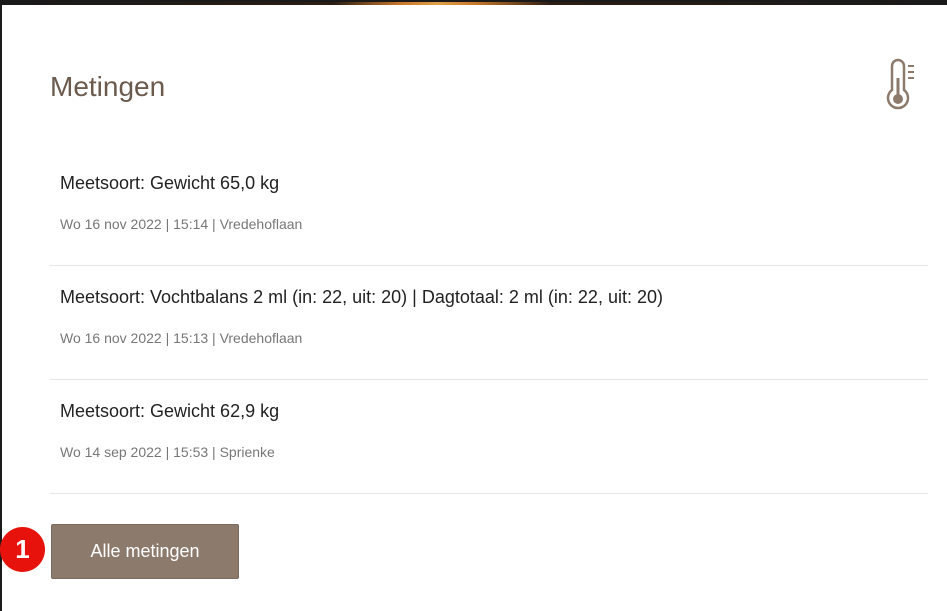 The width and height of the screenshot is (947, 611). What do you see at coordinates (170, 411) in the screenshot?
I see `measurement-title: Meetsoort: Gewicht 62,9 kg` at bounding box center [170, 411].